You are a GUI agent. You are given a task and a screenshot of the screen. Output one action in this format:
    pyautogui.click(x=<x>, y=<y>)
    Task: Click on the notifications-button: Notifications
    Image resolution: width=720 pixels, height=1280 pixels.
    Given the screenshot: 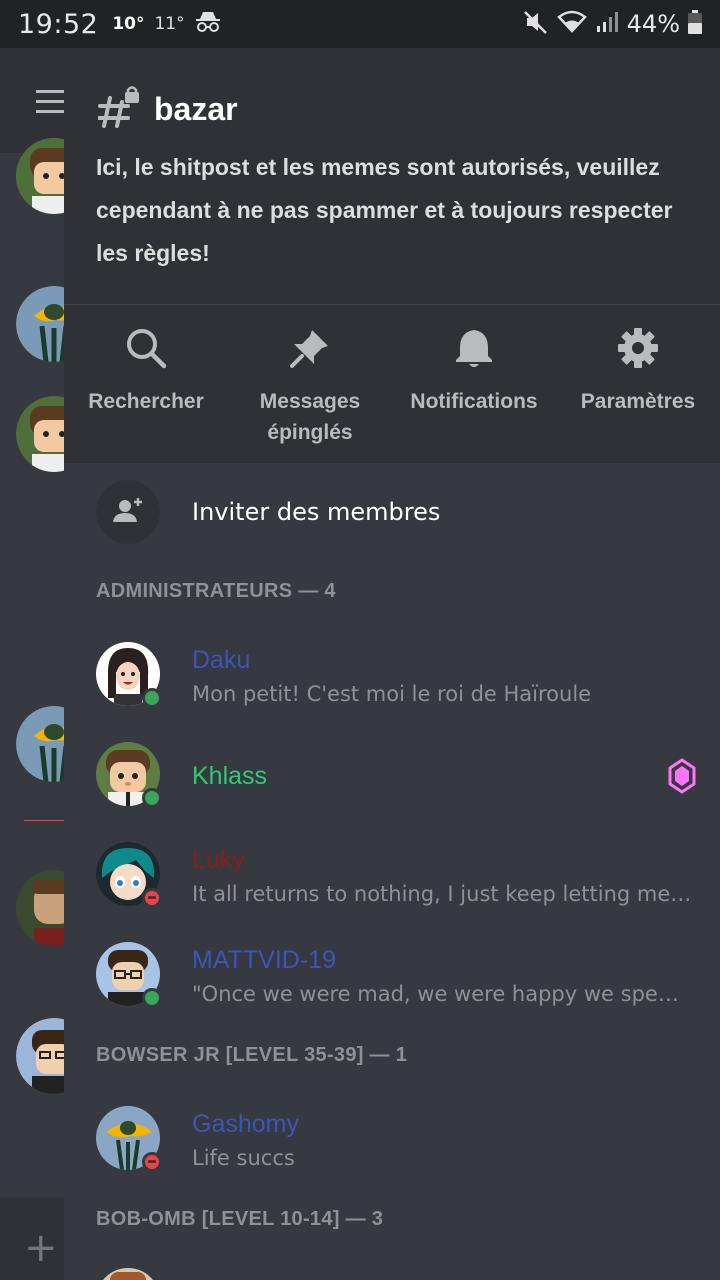 What is the action you would take?
    pyautogui.click(x=474, y=387)
    